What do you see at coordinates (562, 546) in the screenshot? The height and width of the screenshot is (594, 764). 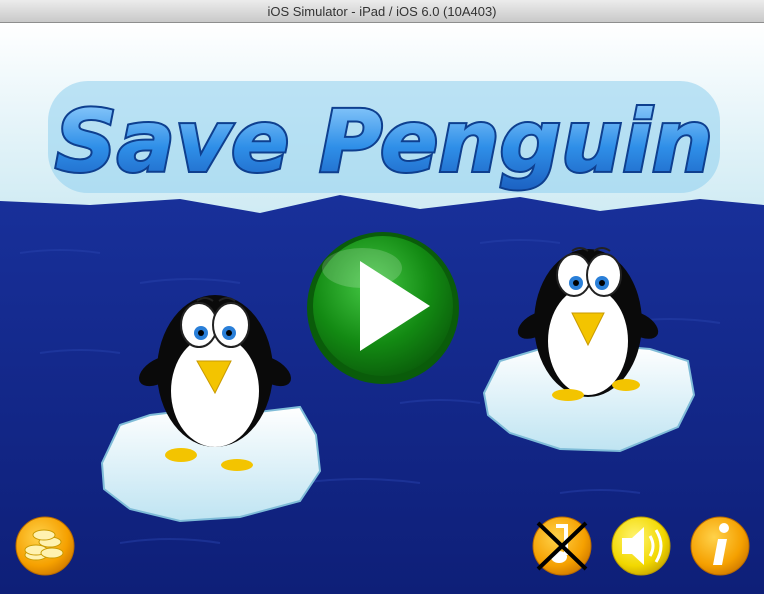 I see `music-toggle-button` at bounding box center [562, 546].